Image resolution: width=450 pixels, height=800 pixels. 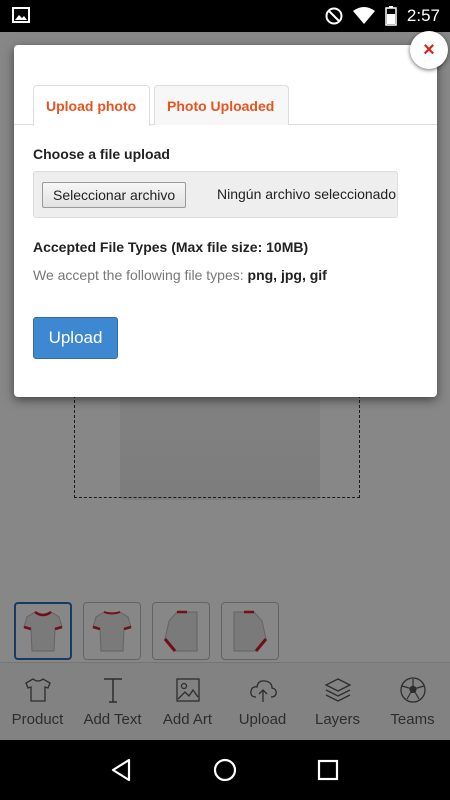 What do you see at coordinates (306, 194) in the screenshot?
I see `file-status-text: Ningún archivo seleccionado` at bounding box center [306, 194].